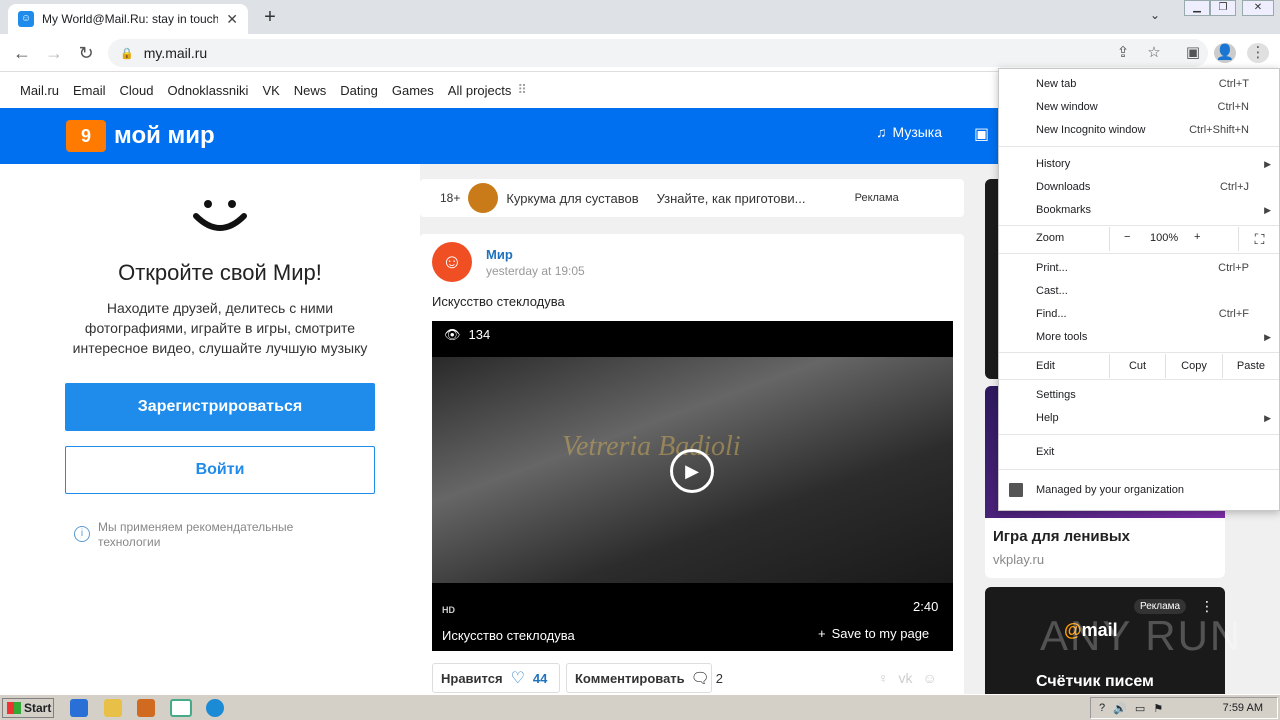 The image size is (1280, 720). Describe the element at coordinates (128, 19) in the screenshot. I see `browser-tab: ☺ My World@Mail.Ru: stay in touch wi ✕` at that location.